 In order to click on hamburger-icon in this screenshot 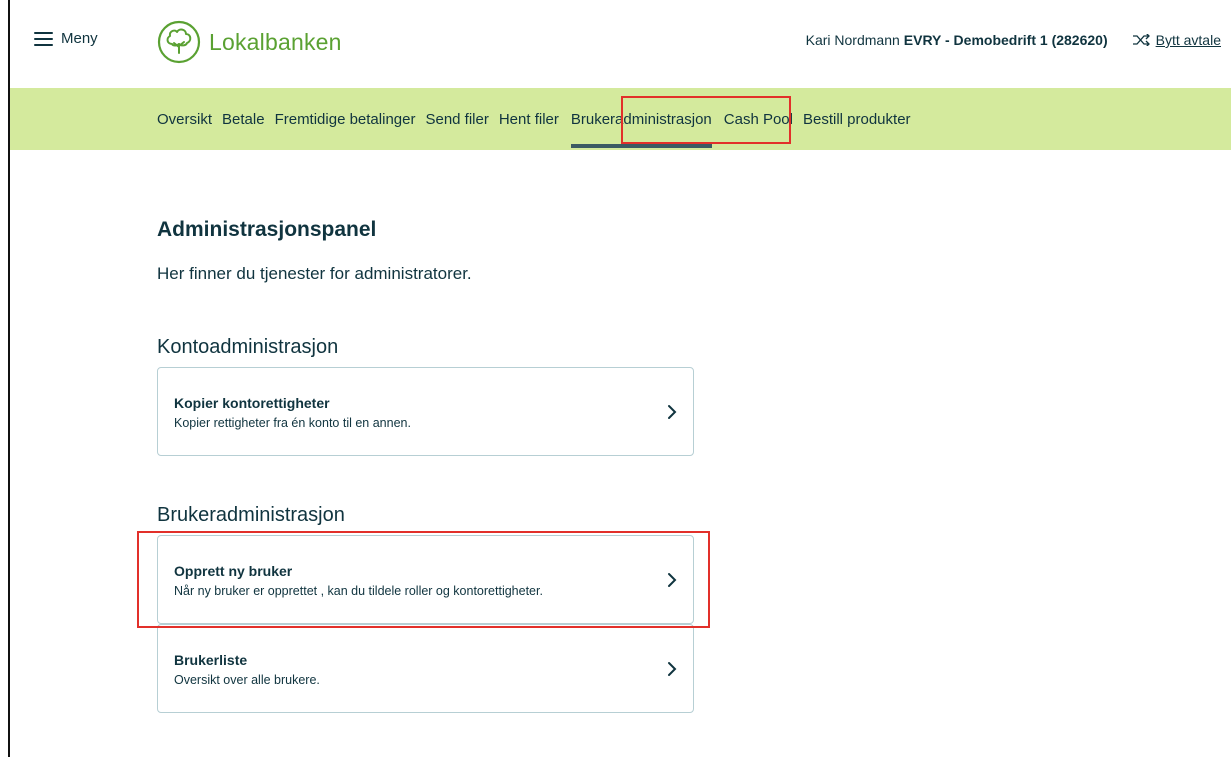, I will do `click(43, 38)`.